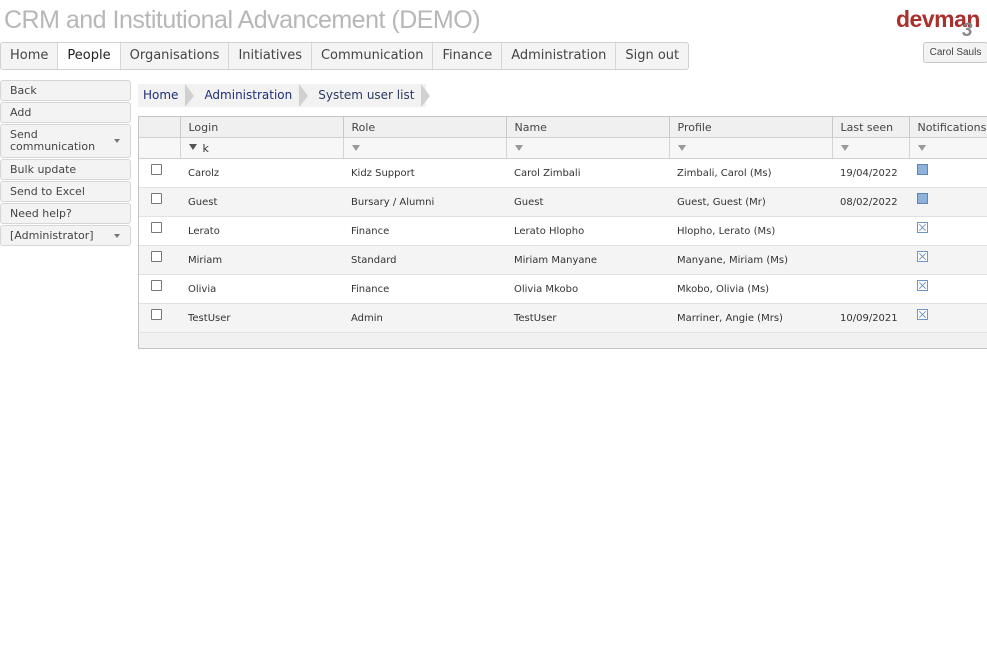  Describe the element at coordinates (261, 231) in the screenshot. I see `login-cell: Lerato` at that location.